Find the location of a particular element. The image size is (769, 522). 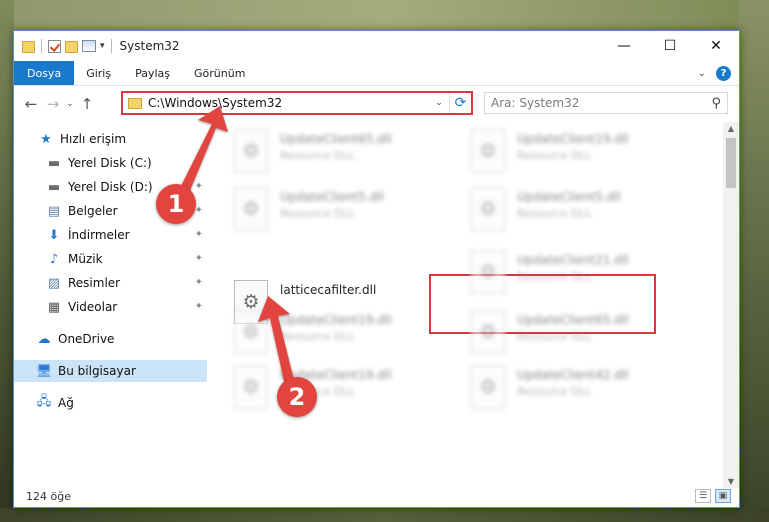

tab-share: Paylaş is located at coordinates (152, 73).